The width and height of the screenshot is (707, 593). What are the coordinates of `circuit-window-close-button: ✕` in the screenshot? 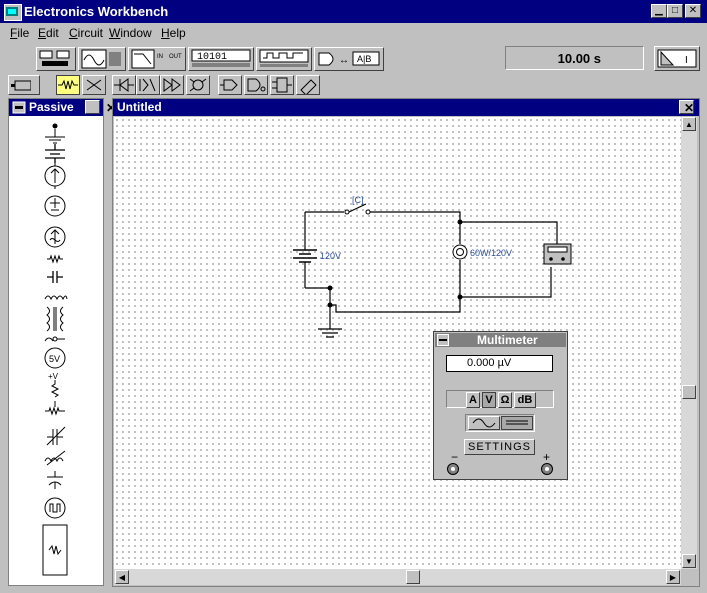 It's located at (686, 107).